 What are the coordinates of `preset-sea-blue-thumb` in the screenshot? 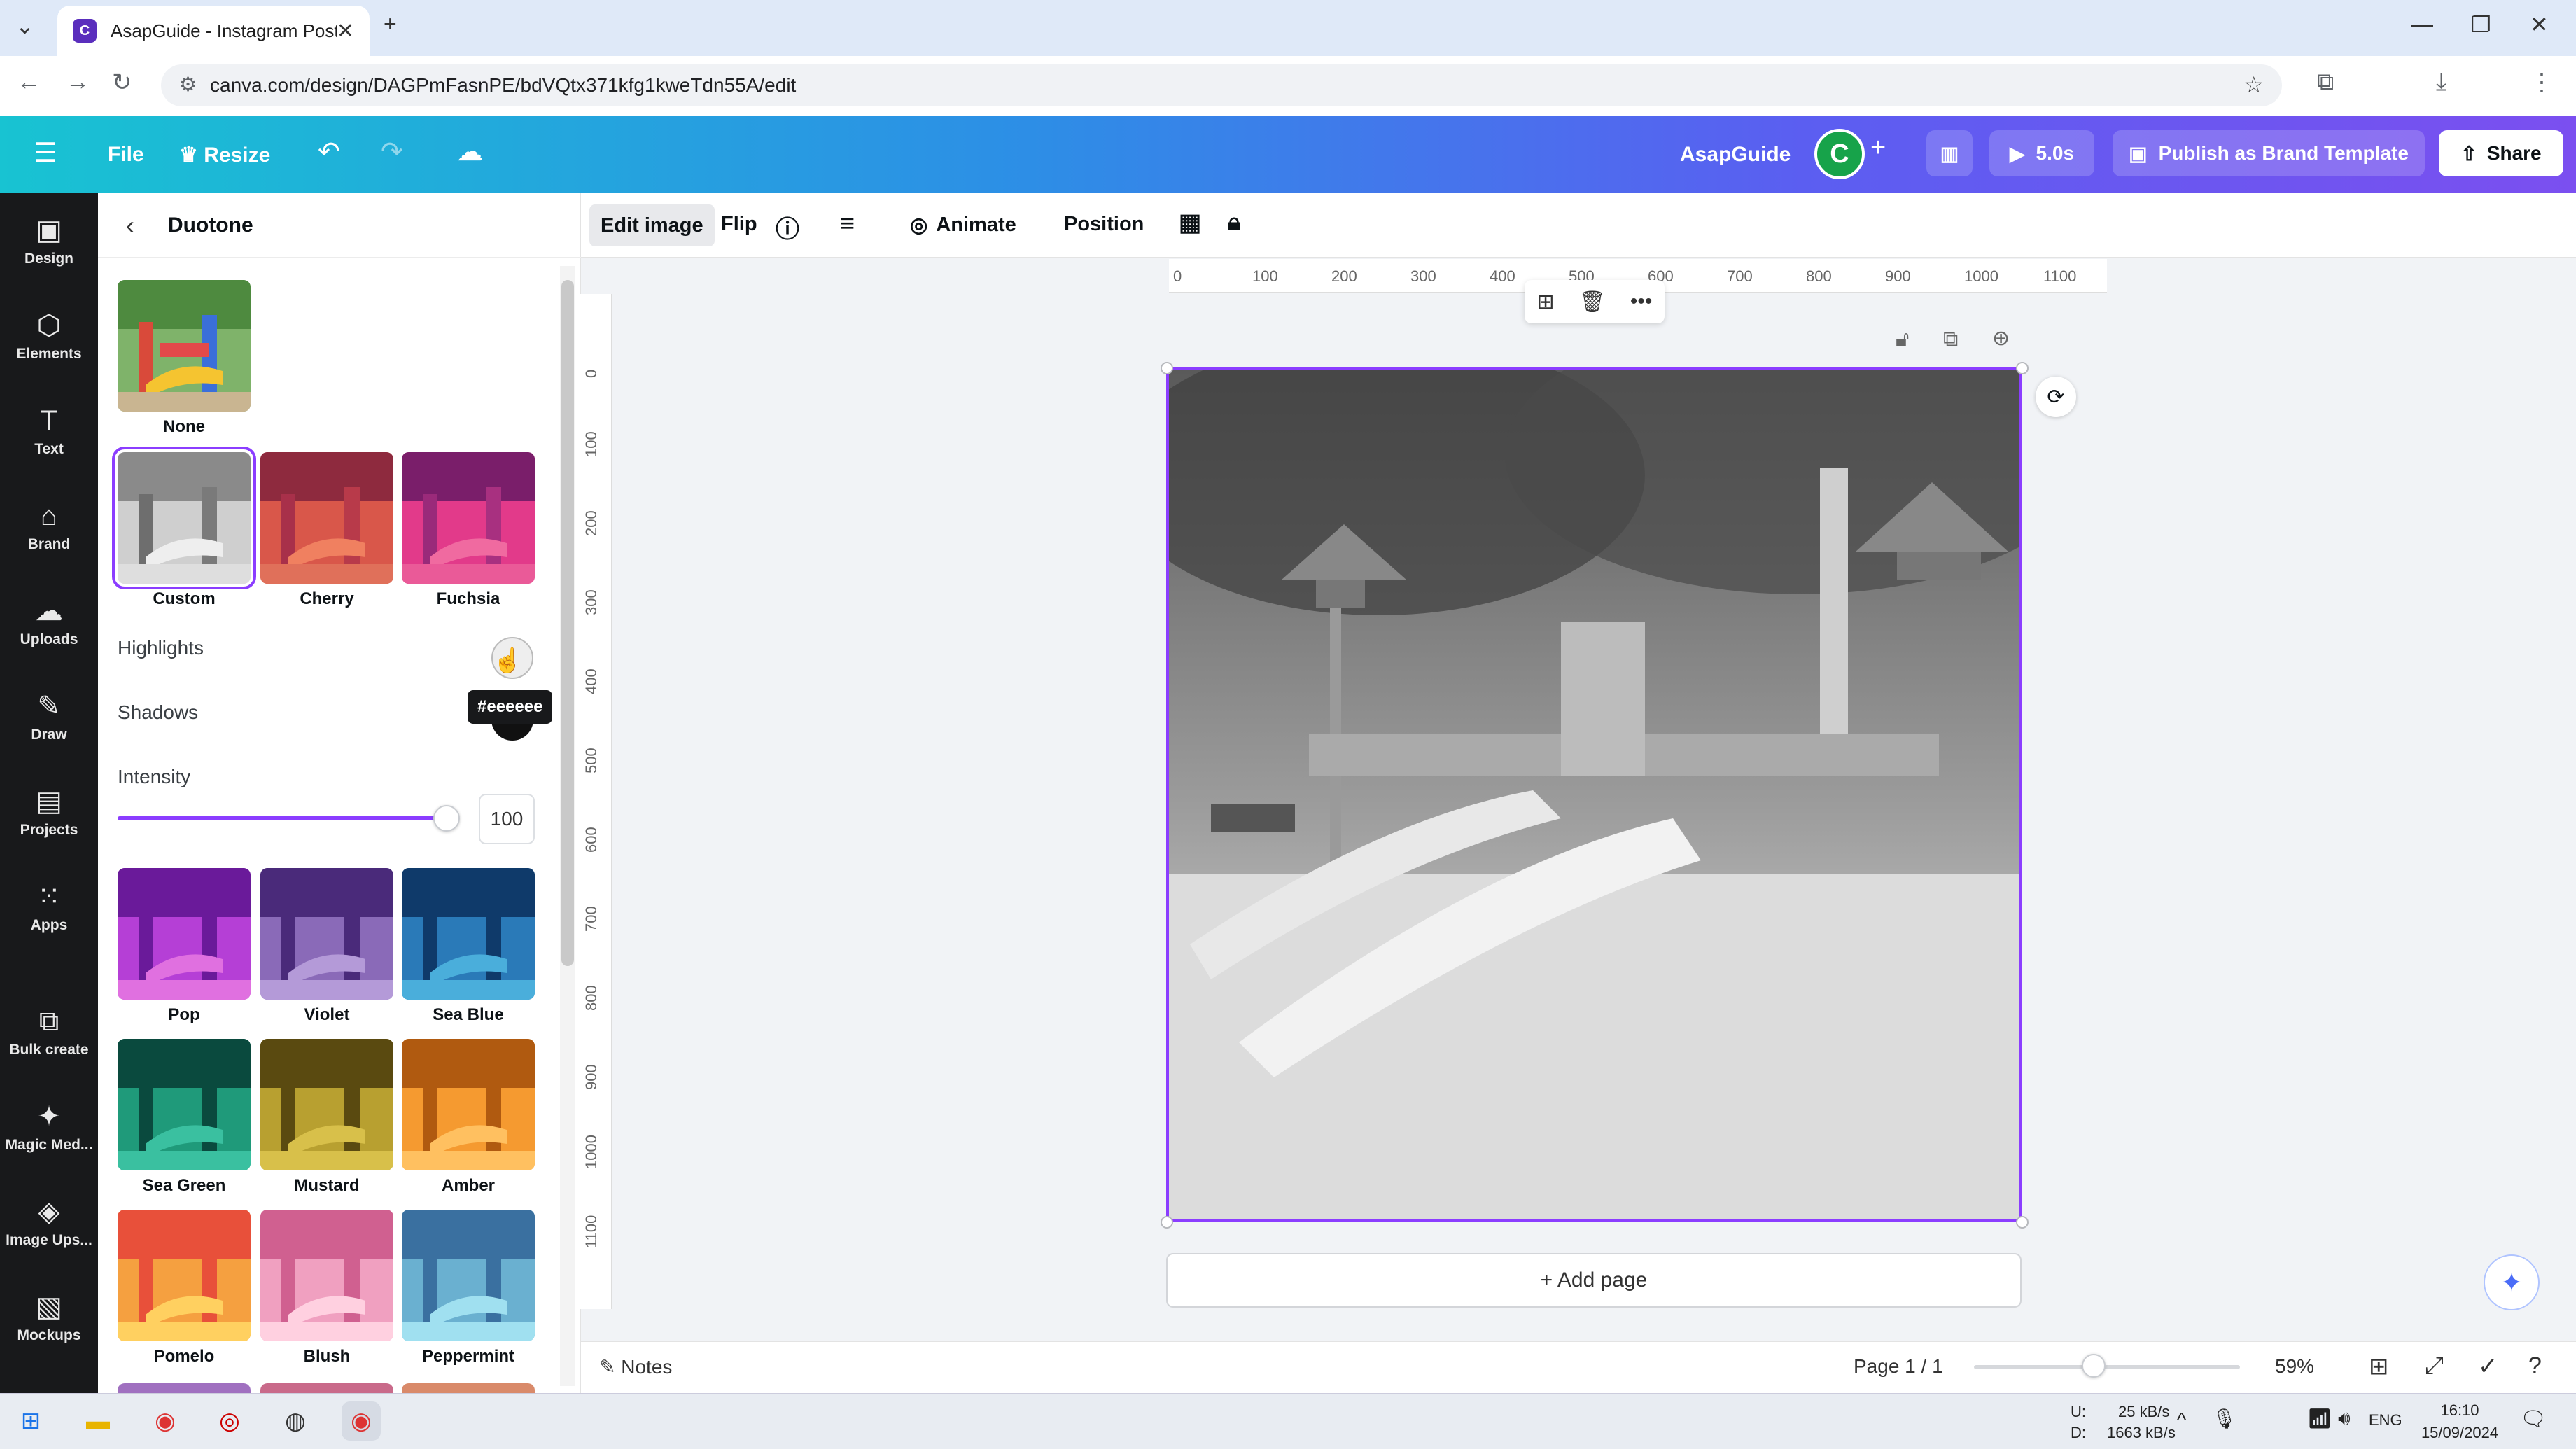 It's located at (468, 934).